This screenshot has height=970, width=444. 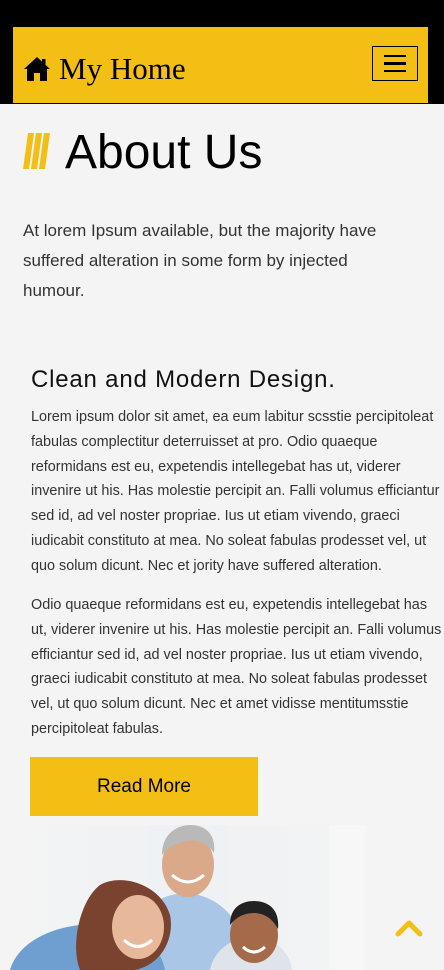 I want to click on brand-link: My Home, so click(x=104, y=69).